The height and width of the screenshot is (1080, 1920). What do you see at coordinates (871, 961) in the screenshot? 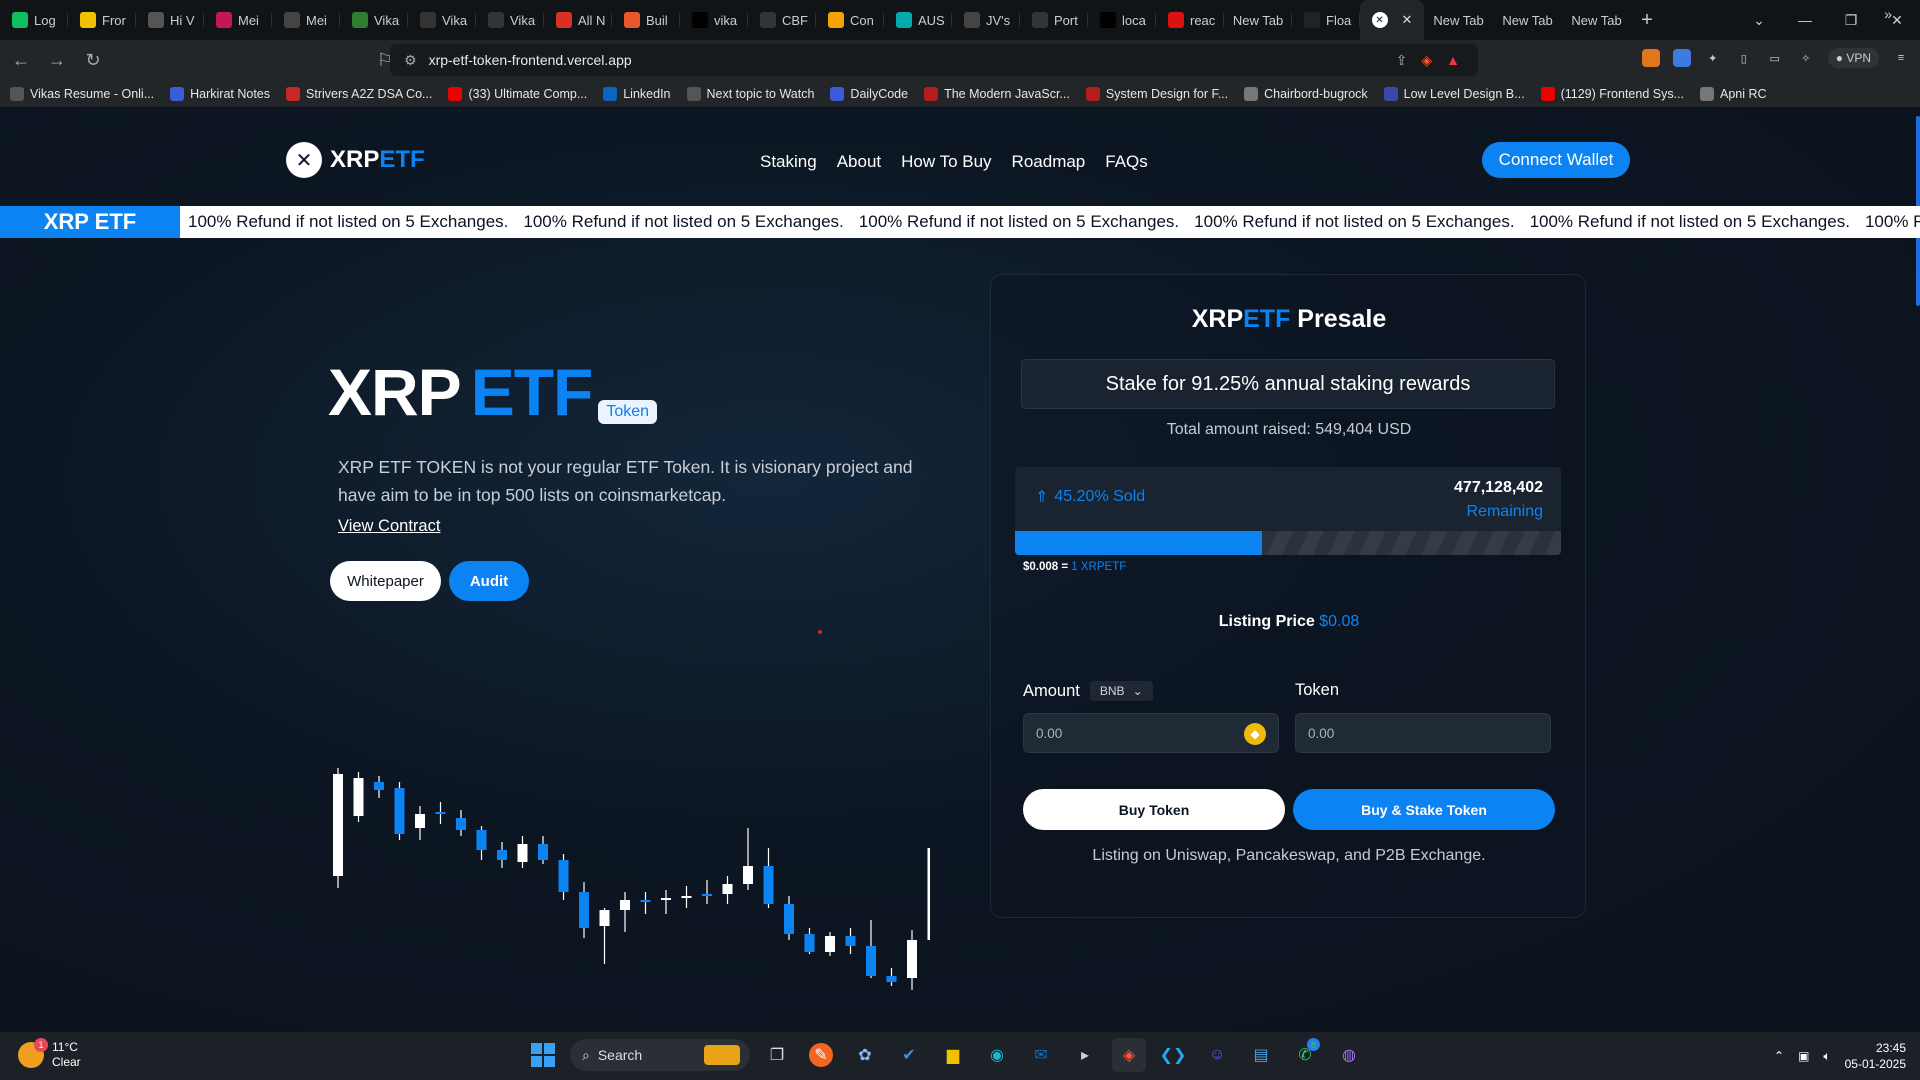
I see `candle-body` at bounding box center [871, 961].